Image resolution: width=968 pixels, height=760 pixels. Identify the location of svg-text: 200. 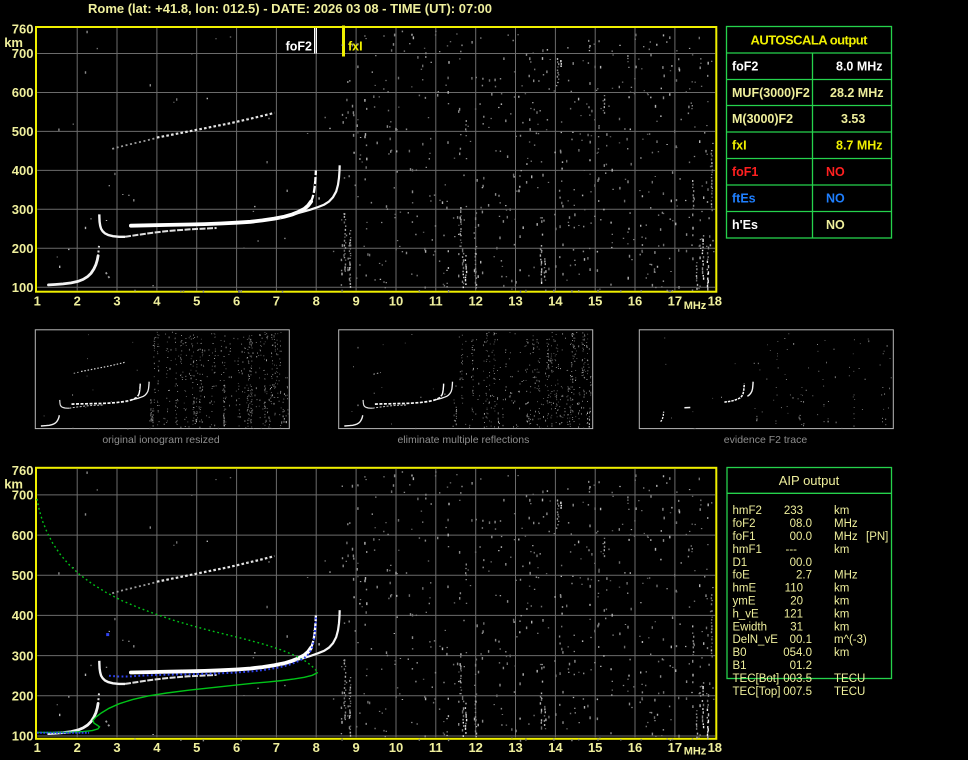
(23, 248).